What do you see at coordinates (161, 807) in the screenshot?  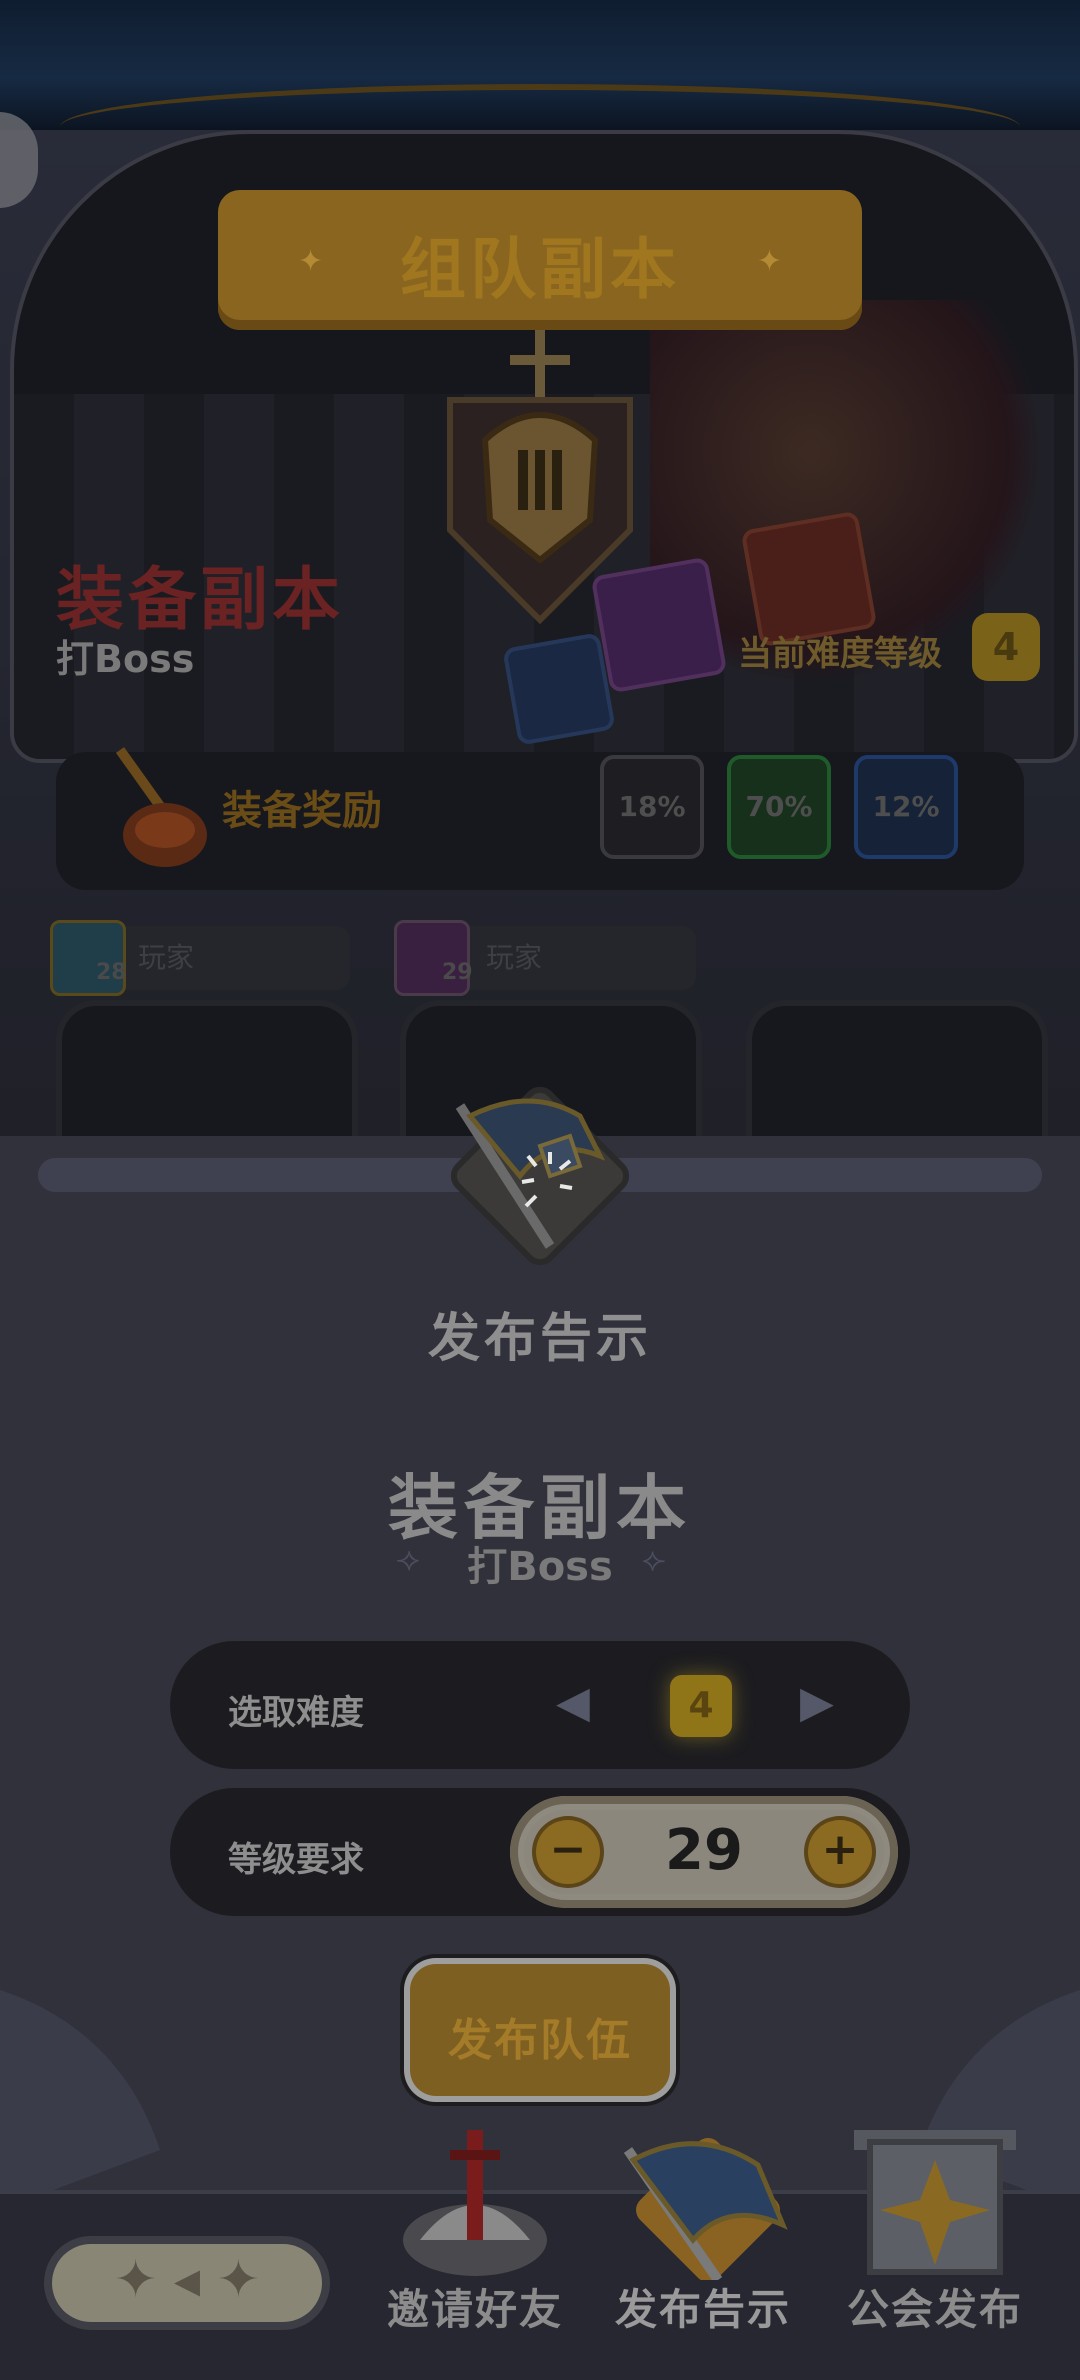 I see `reward-bag-icon` at bounding box center [161, 807].